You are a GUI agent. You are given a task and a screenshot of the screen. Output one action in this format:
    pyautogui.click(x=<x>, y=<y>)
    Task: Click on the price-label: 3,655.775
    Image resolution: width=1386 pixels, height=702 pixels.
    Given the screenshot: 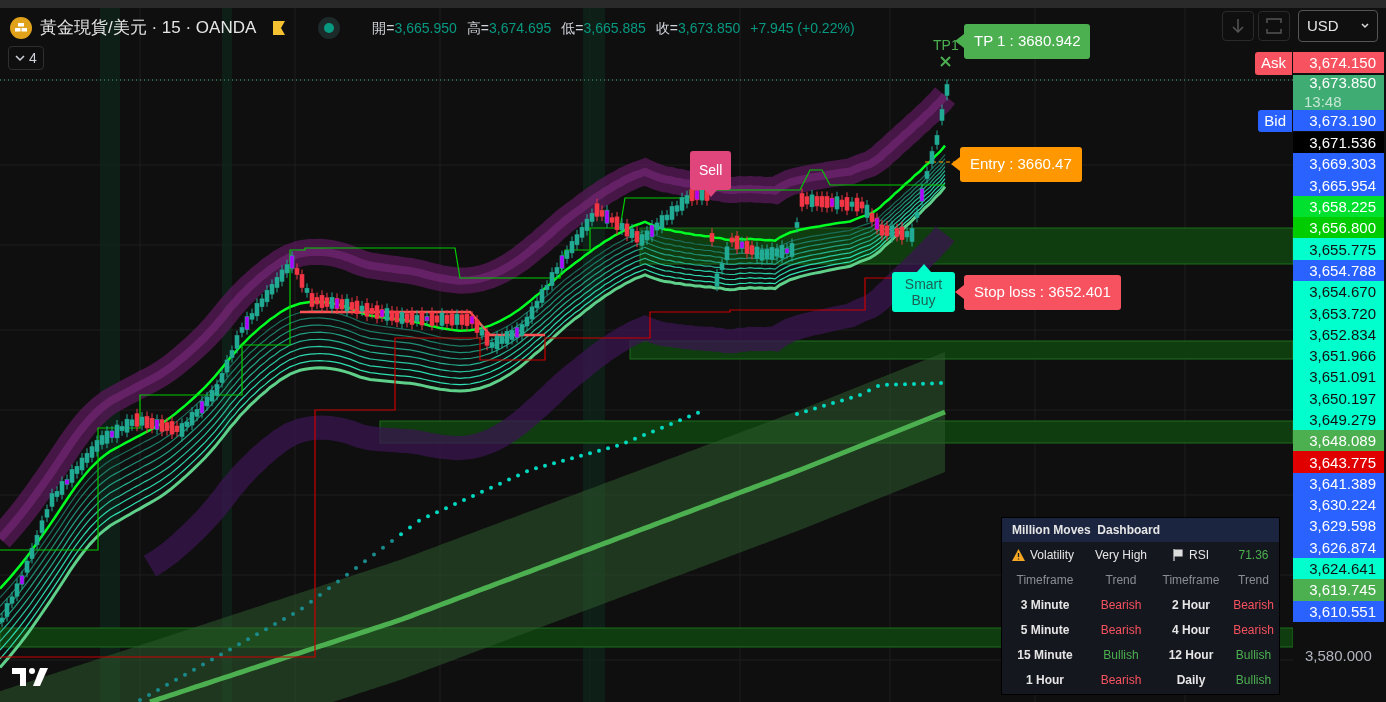 What is the action you would take?
    pyautogui.click(x=1338, y=249)
    